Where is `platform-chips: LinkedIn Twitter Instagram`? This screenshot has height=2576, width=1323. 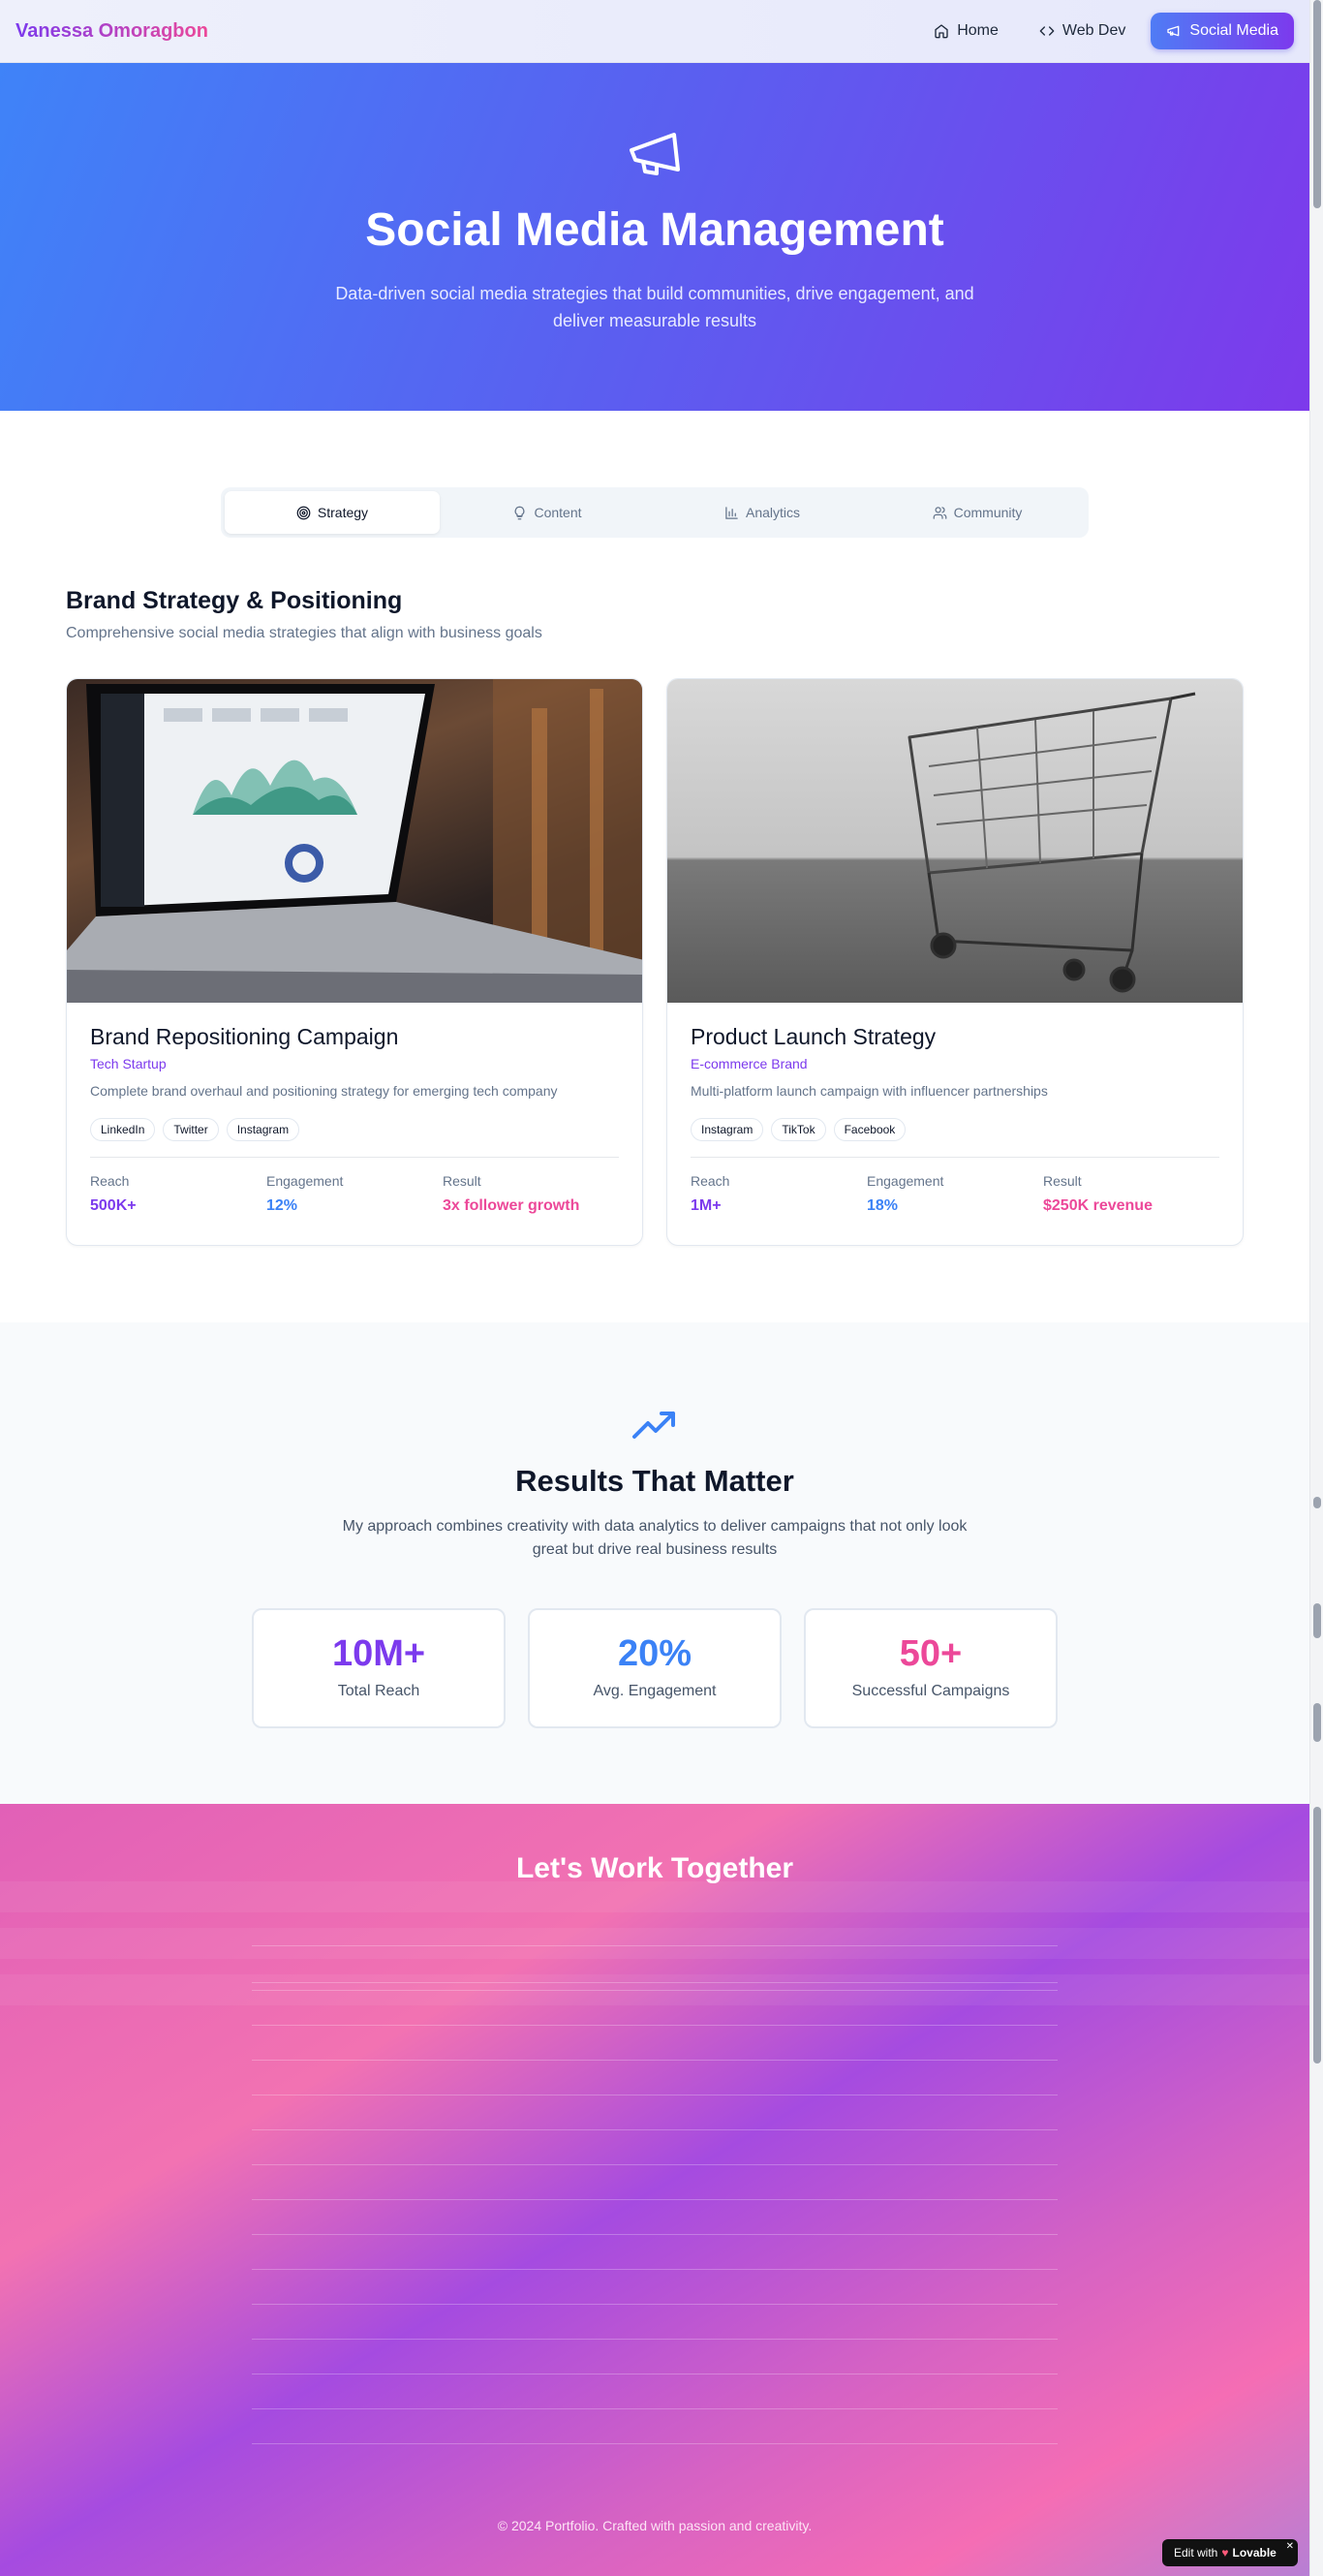 platform-chips: LinkedIn Twitter Instagram is located at coordinates (354, 1129).